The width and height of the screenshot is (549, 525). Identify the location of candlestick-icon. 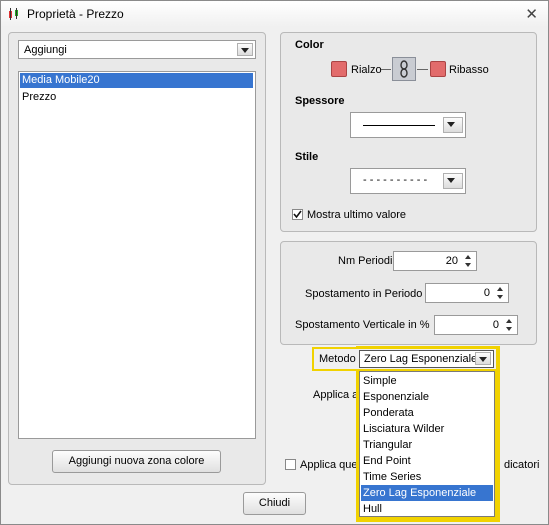
(13, 14).